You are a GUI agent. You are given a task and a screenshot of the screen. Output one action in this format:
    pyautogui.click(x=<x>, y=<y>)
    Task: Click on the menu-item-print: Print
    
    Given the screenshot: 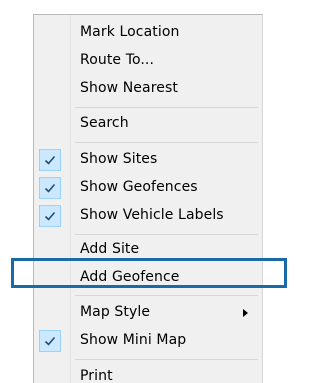 What is the action you would take?
    pyautogui.click(x=148, y=373)
    